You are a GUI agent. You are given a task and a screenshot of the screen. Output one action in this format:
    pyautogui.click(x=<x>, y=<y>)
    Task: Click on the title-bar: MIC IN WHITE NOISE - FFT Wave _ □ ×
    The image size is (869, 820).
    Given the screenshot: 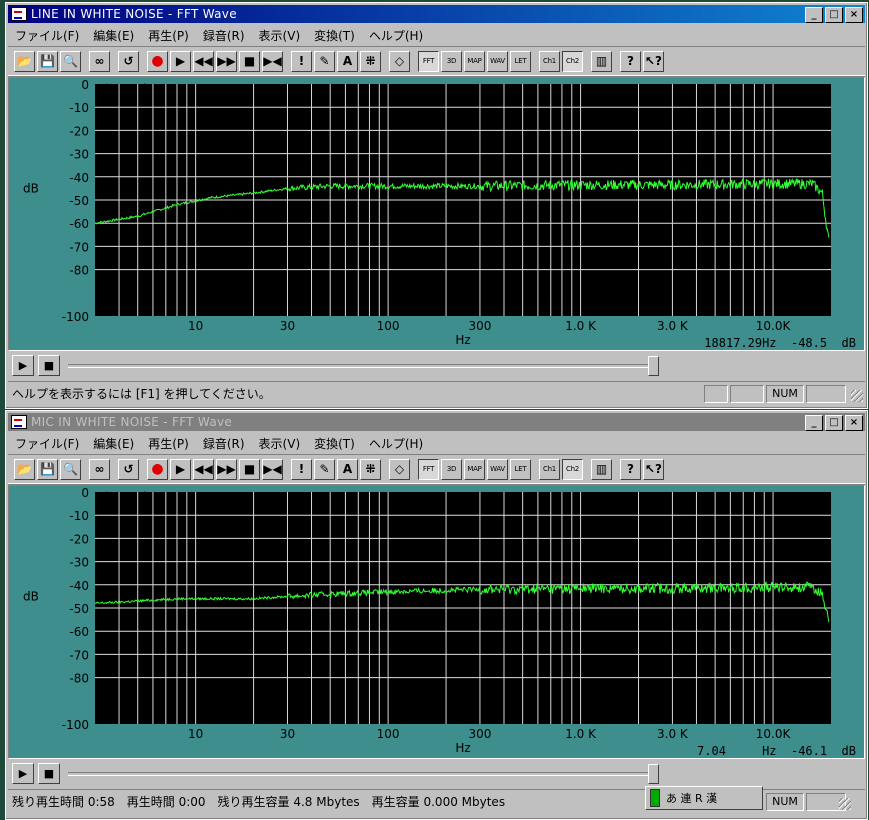 What is the action you would take?
    pyautogui.click(x=436, y=422)
    